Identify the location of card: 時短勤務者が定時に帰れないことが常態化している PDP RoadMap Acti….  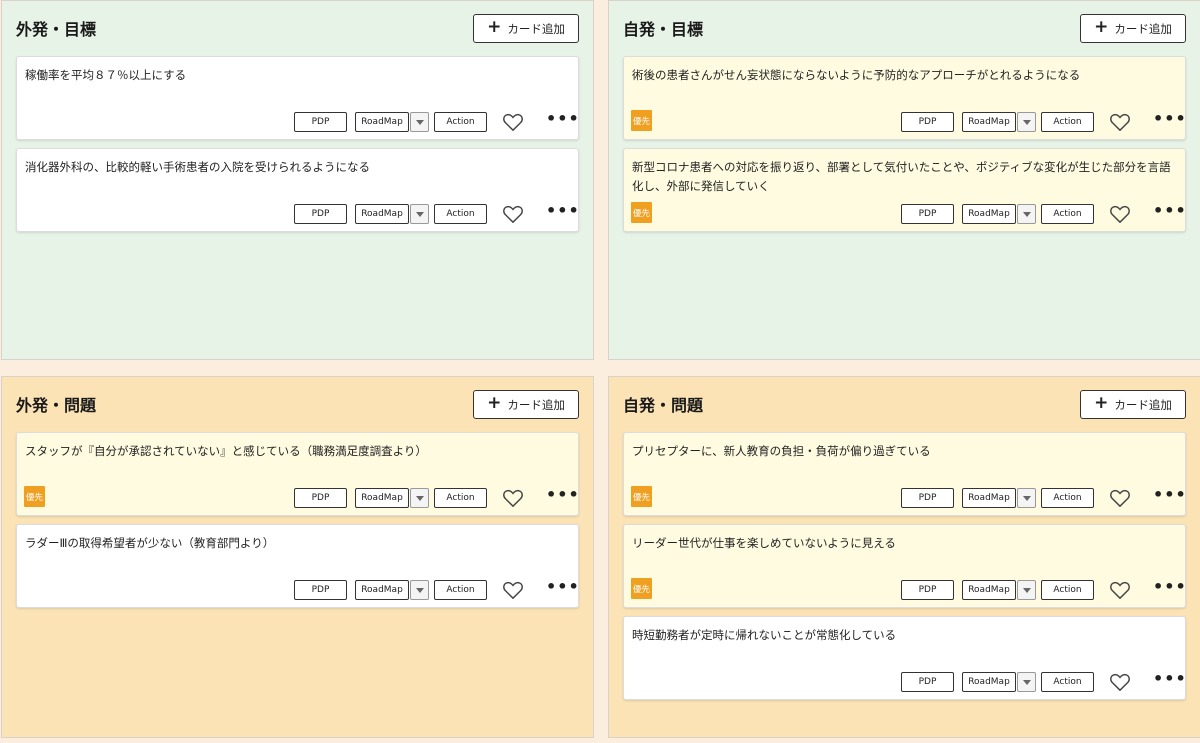
(904, 658).